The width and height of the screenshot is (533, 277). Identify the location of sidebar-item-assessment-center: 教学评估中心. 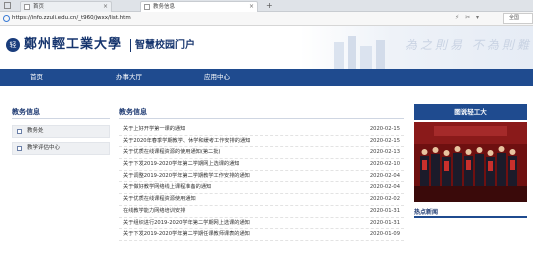
(61, 148).